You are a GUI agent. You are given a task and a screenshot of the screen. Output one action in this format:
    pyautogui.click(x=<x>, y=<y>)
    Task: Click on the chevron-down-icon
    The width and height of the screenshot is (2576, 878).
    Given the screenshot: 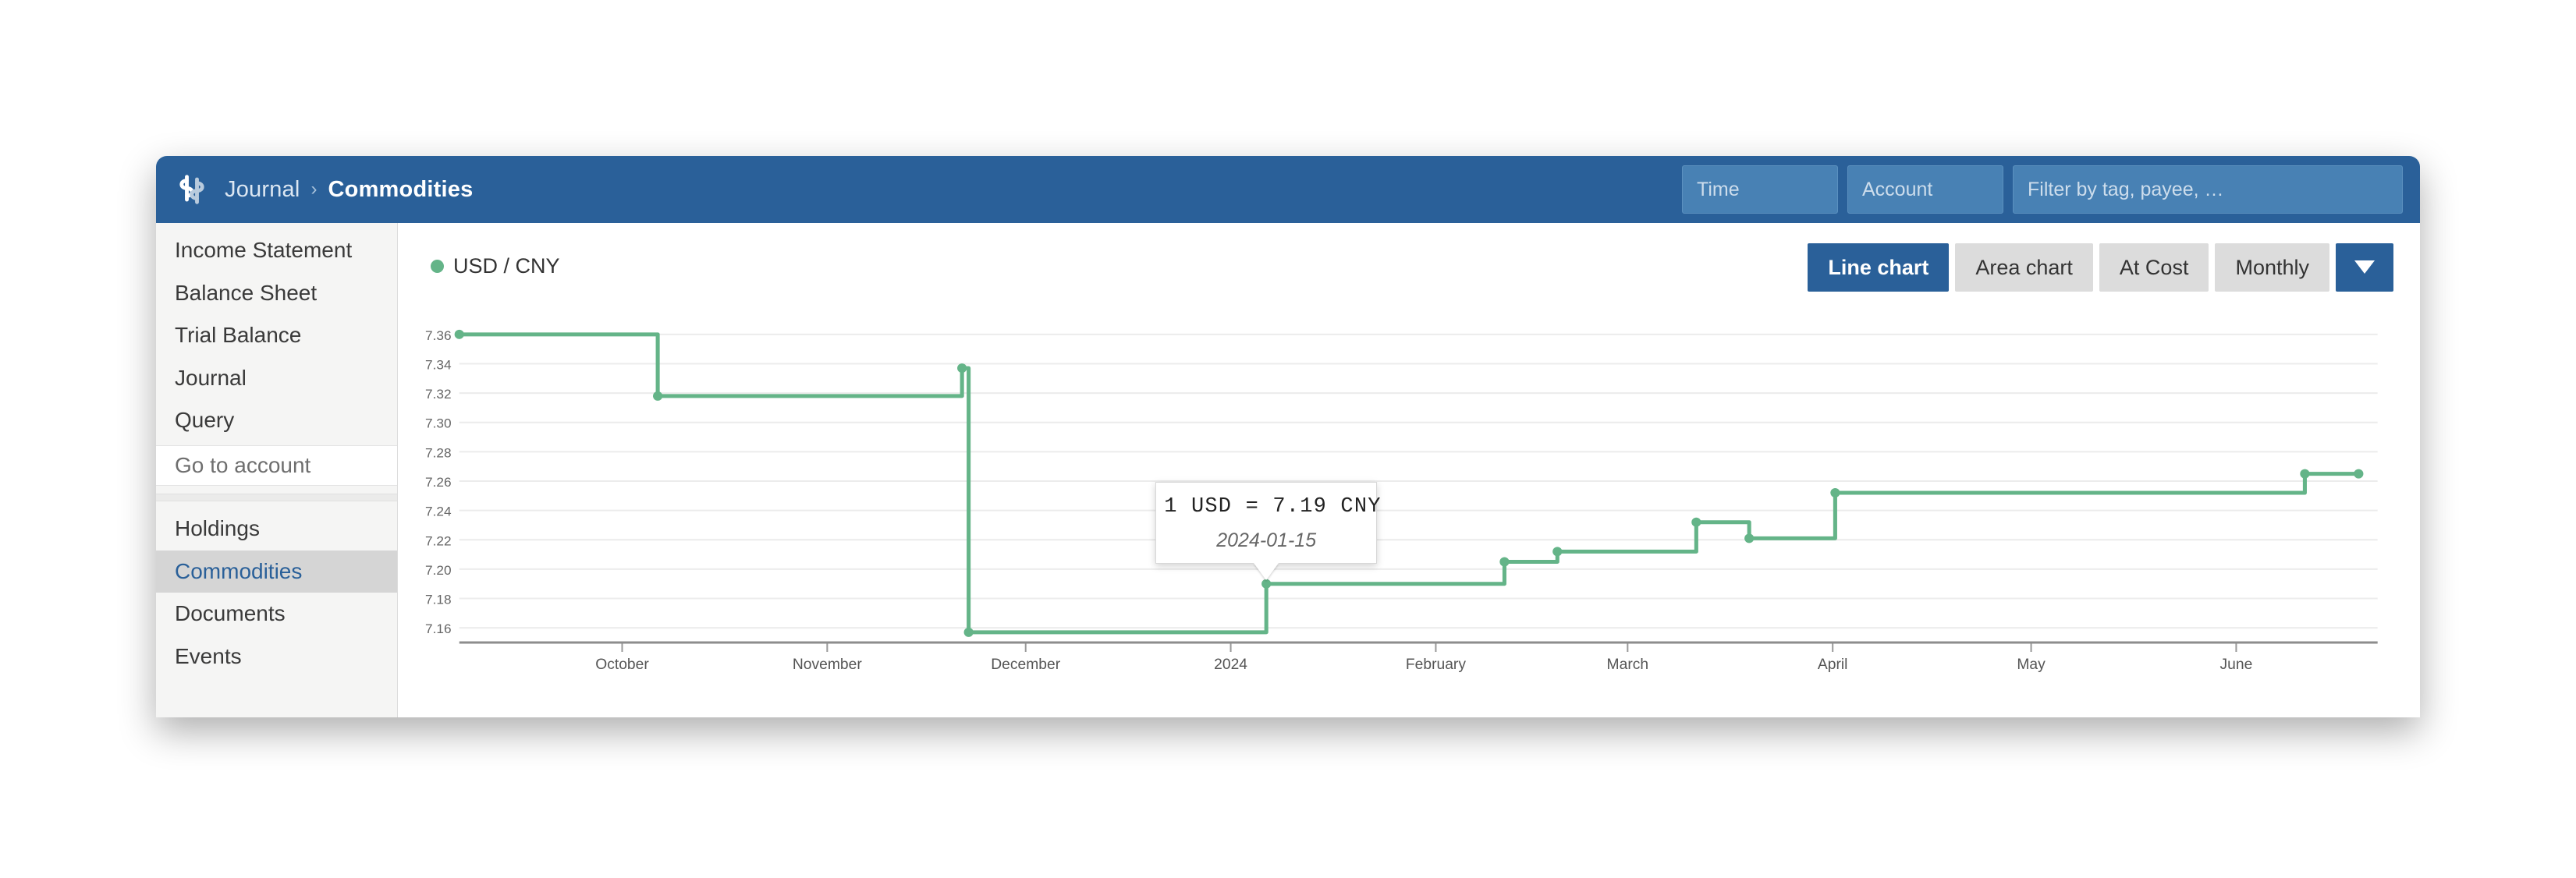 What is the action you would take?
    pyautogui.click(x=2364, y=268)
    